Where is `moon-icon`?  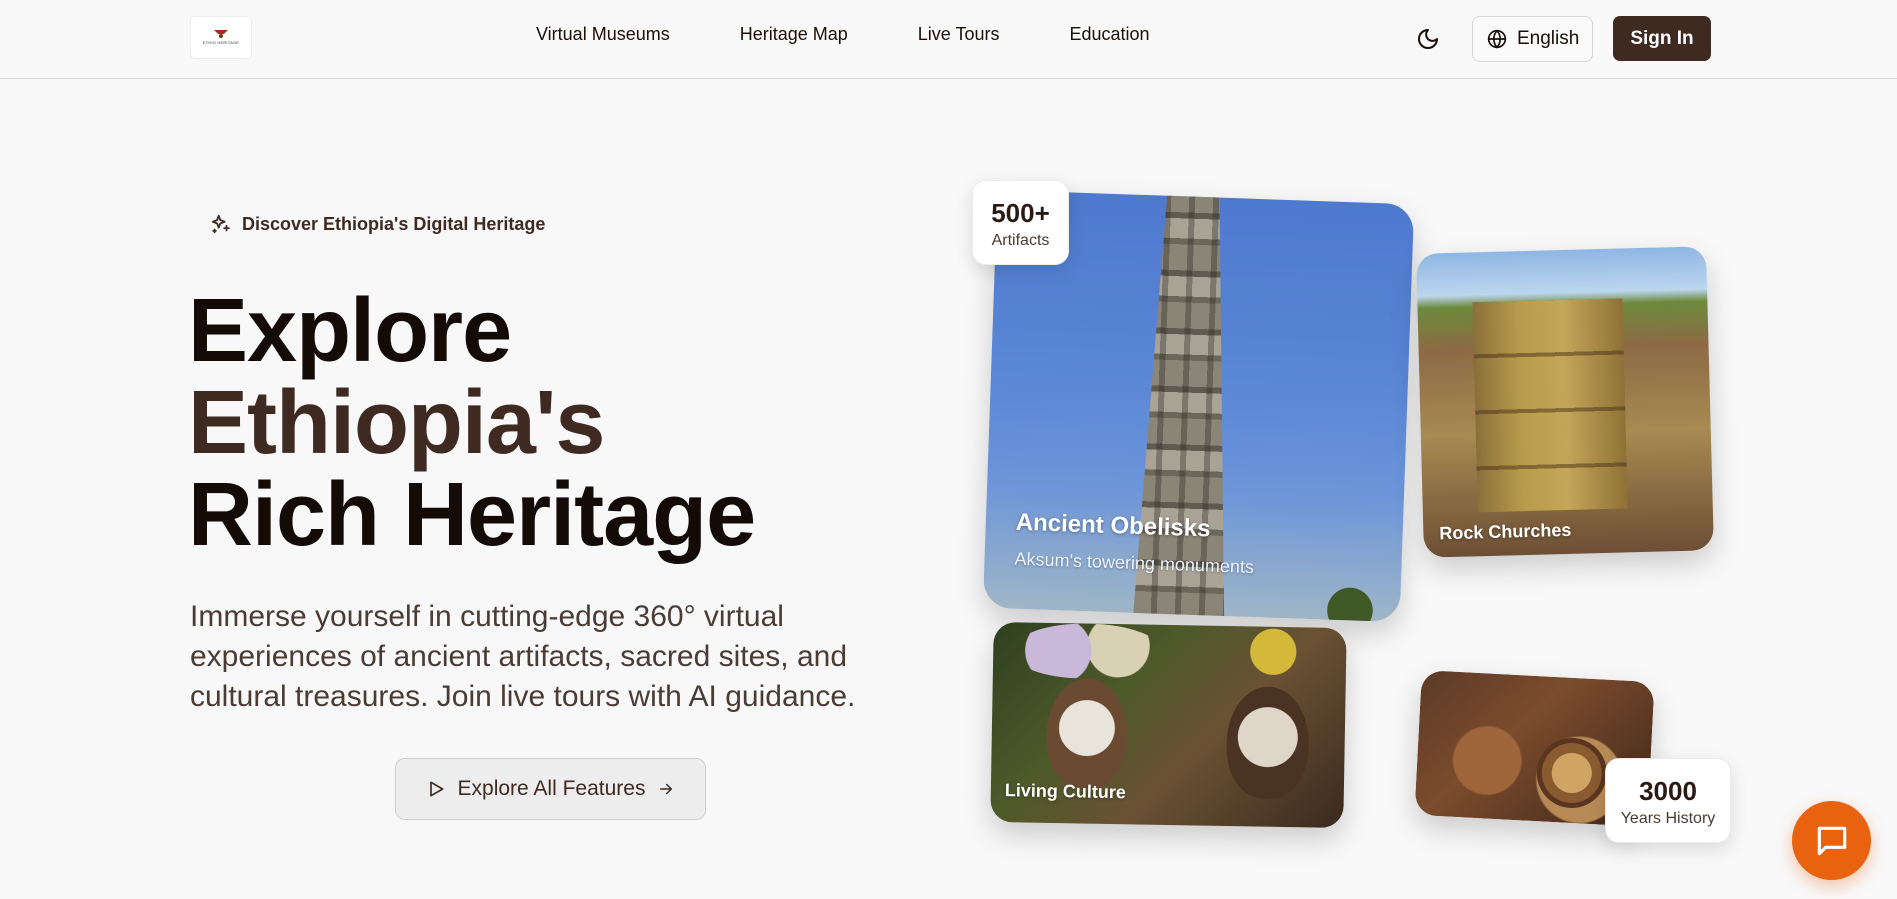 moon-icon is located at coordinates (1428, 39).